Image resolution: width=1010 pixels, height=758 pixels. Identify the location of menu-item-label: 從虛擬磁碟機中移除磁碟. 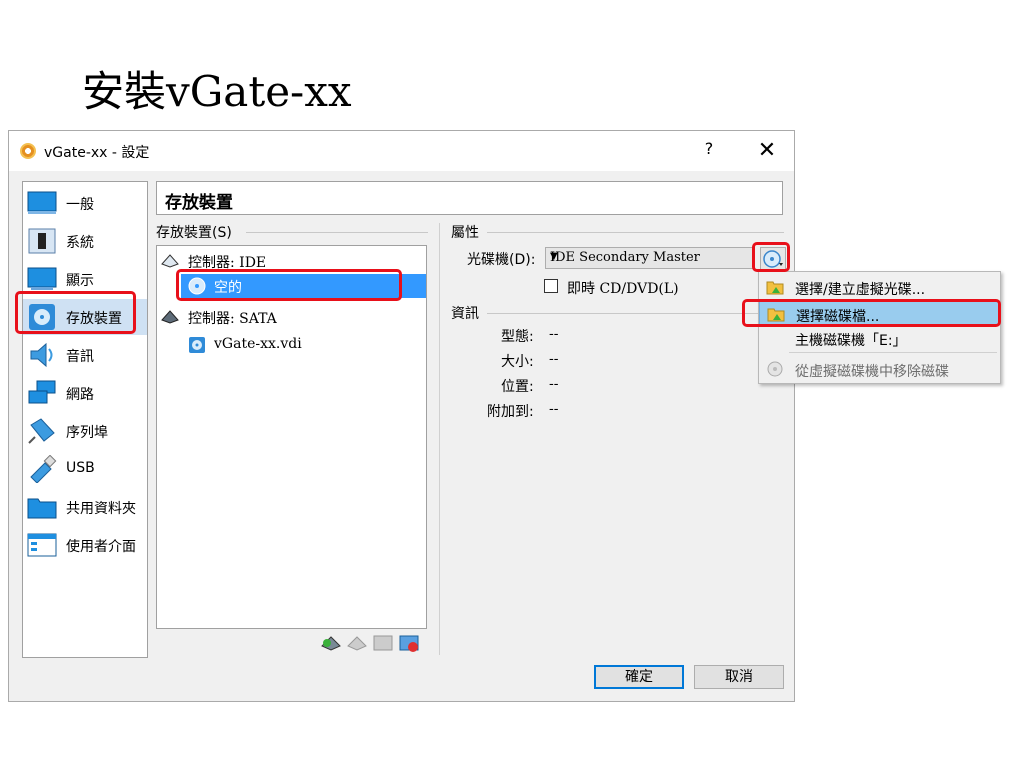
(872, 372).